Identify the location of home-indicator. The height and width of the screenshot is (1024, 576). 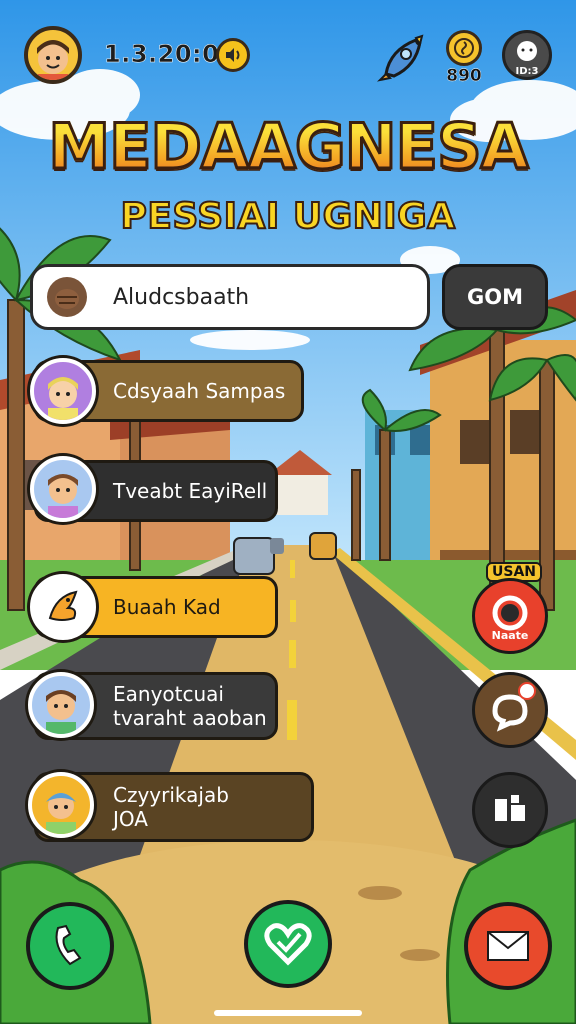
(288, 1013).